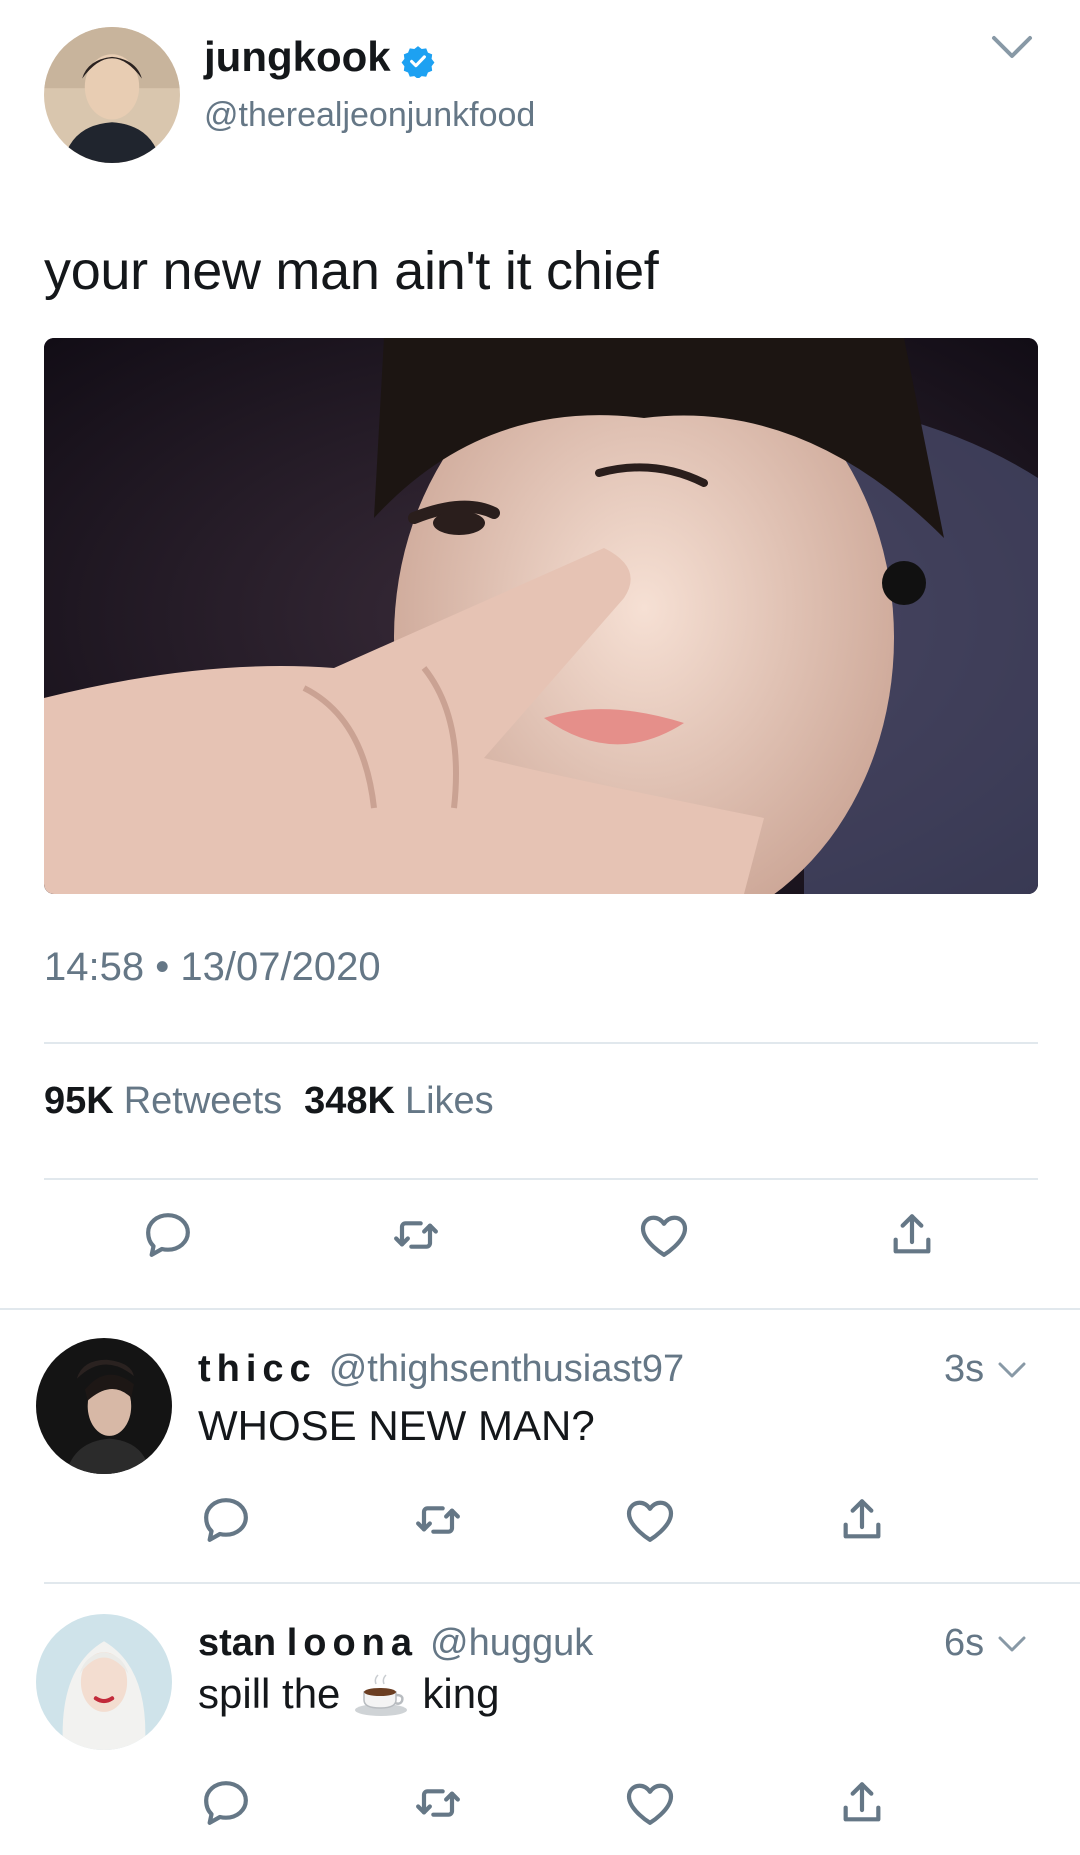 The image size is (1080, 1855). What do you see at coordinates (349, 1101) in the screenshot?
I see `likes-count: 348K` at bounding box center [349, 1101].